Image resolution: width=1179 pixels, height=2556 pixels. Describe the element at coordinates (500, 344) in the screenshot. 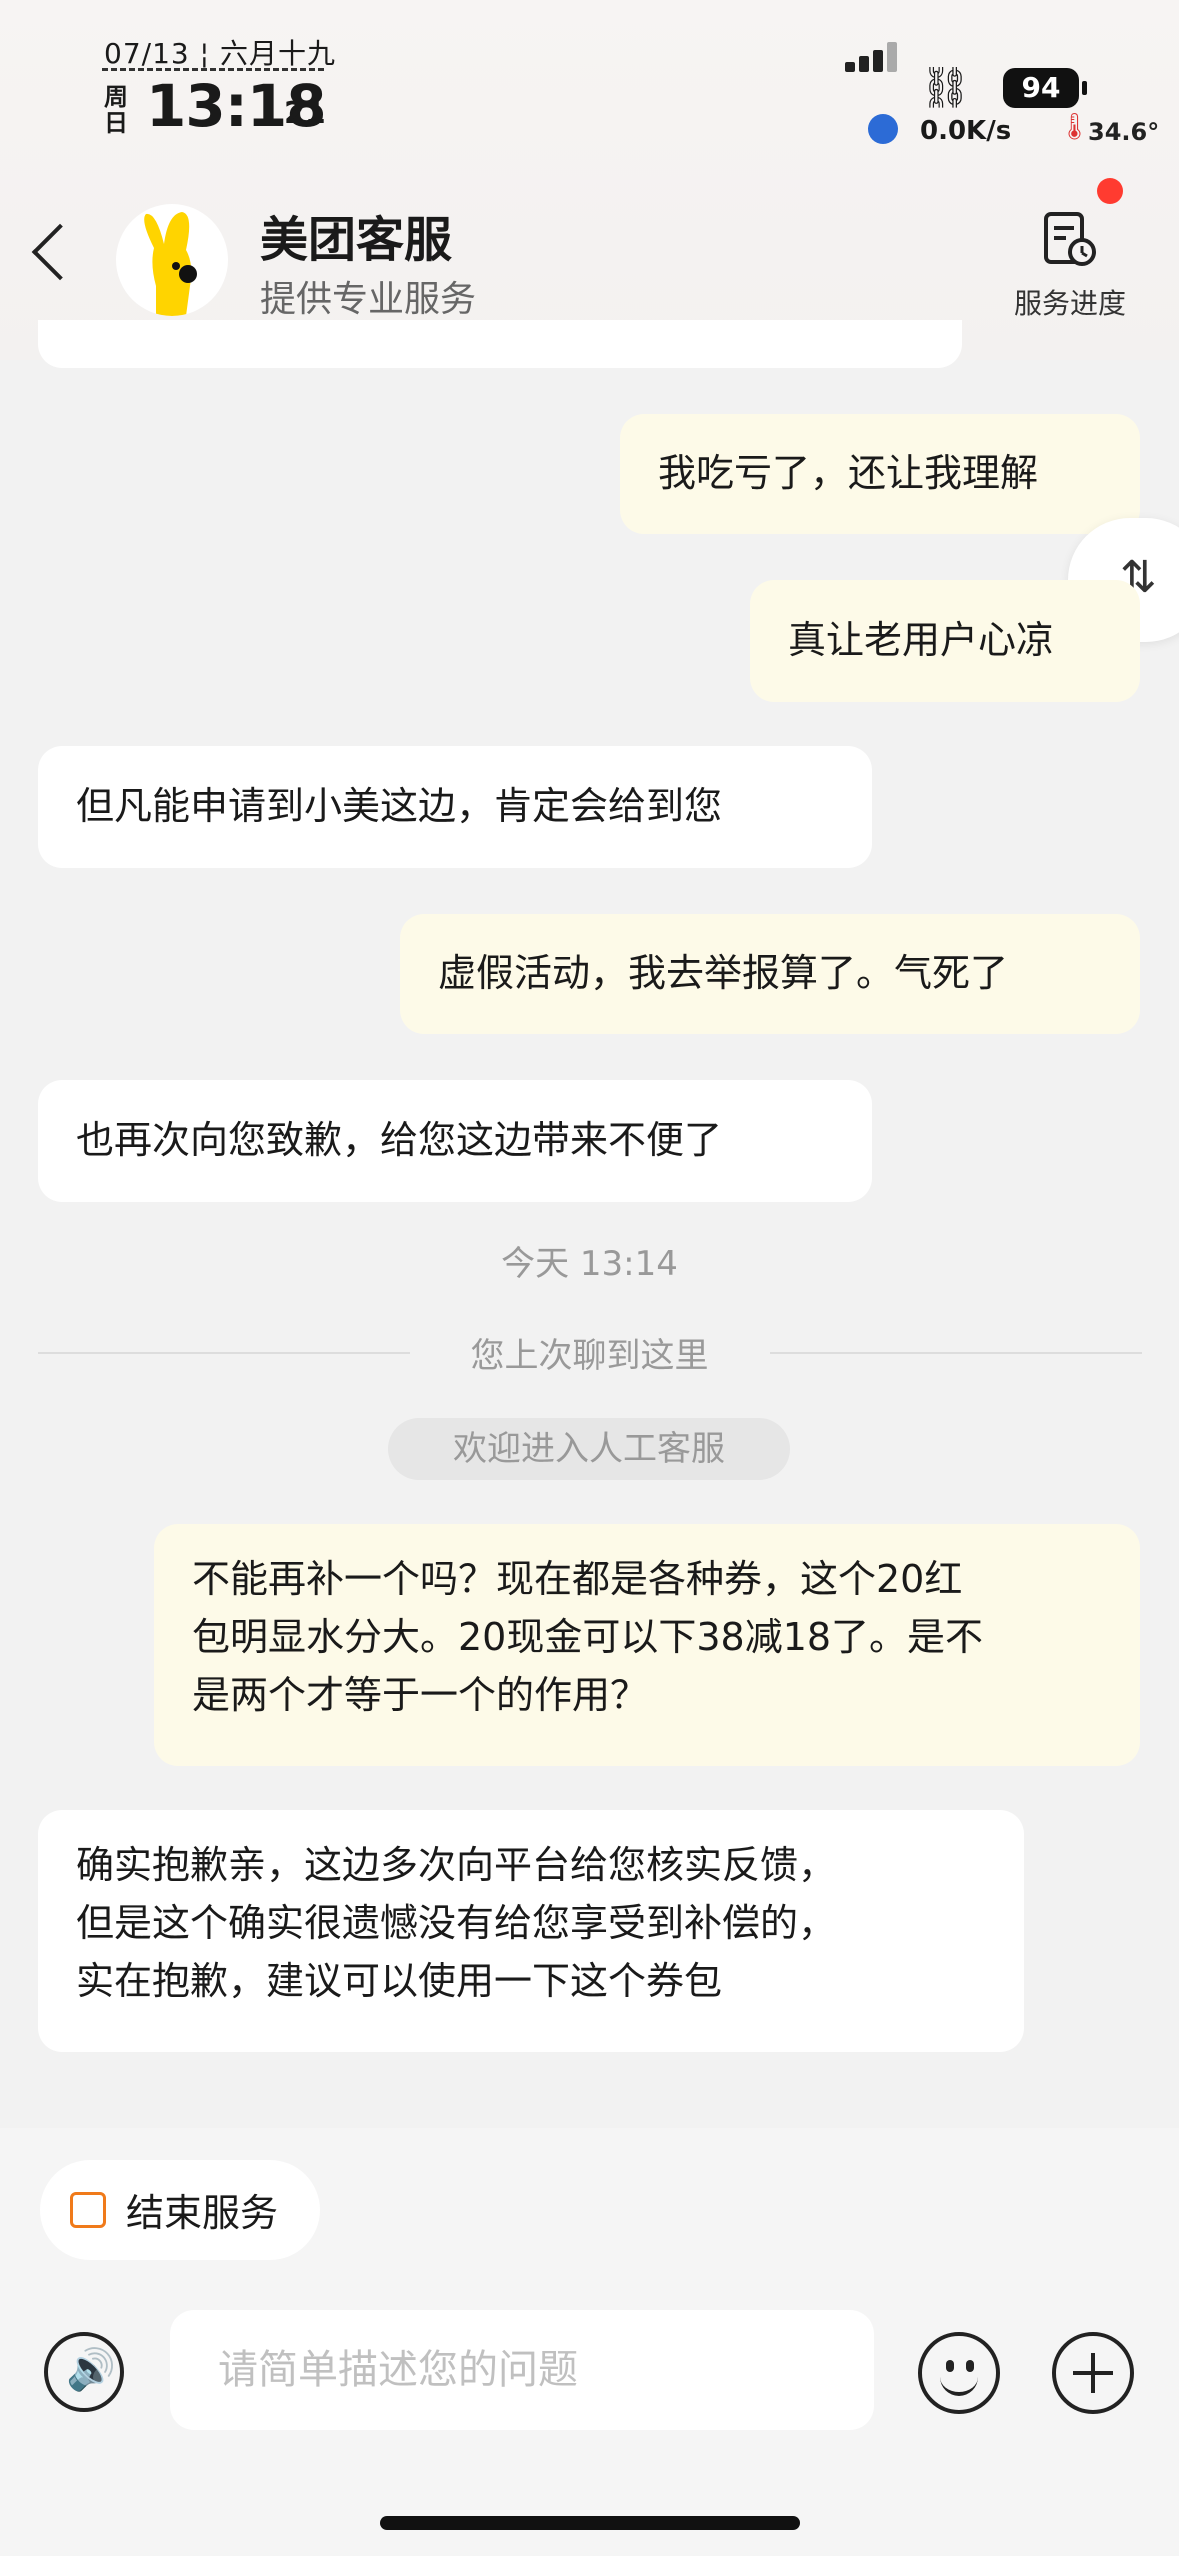

I see `message-bubble-partial` at that location.